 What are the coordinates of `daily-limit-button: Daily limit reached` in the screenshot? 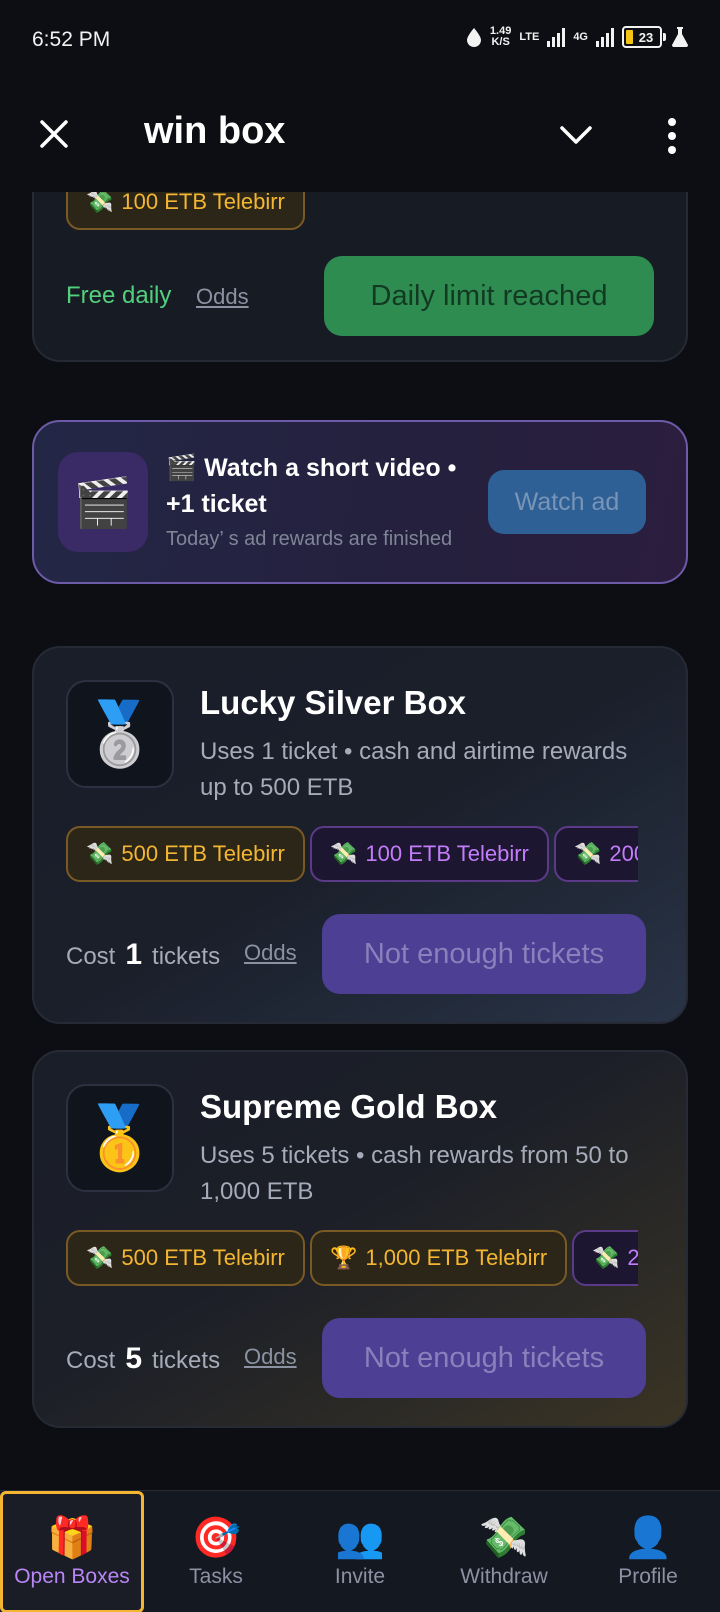 It's located at (489, 296).